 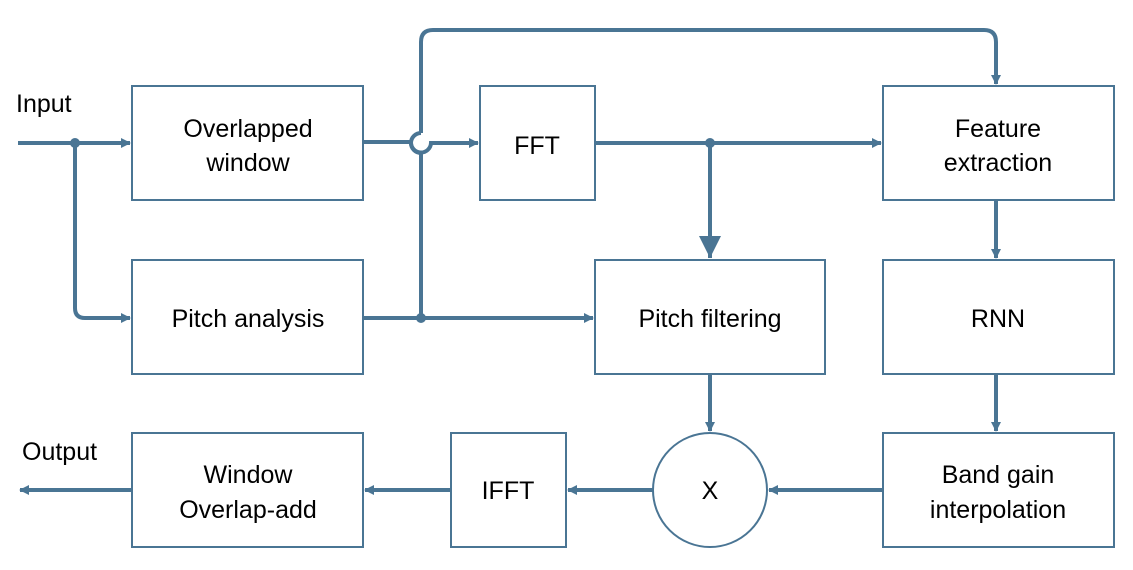 I want to click on block-label: Window, so click(x=249, y=475).